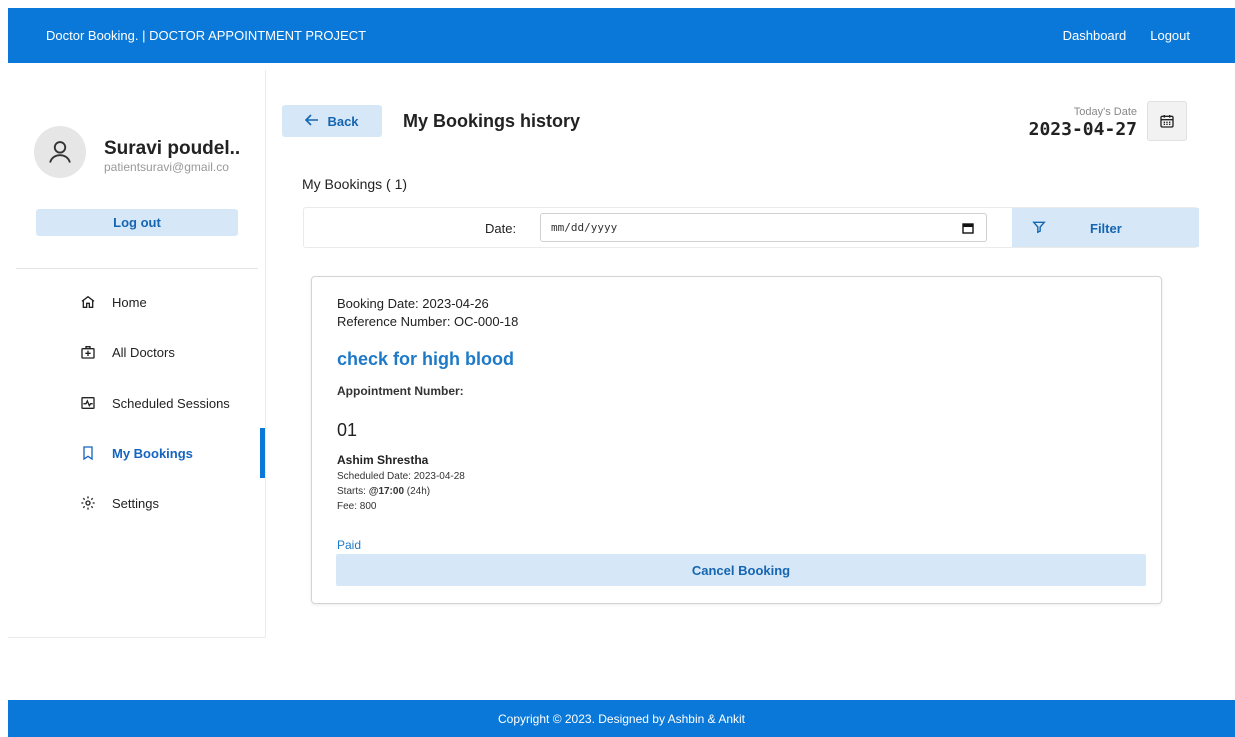  Describe the element at coordinates (413, 303) in the screenshot. I see `booking-date: Booking Date: 2023-04-26` at that location.